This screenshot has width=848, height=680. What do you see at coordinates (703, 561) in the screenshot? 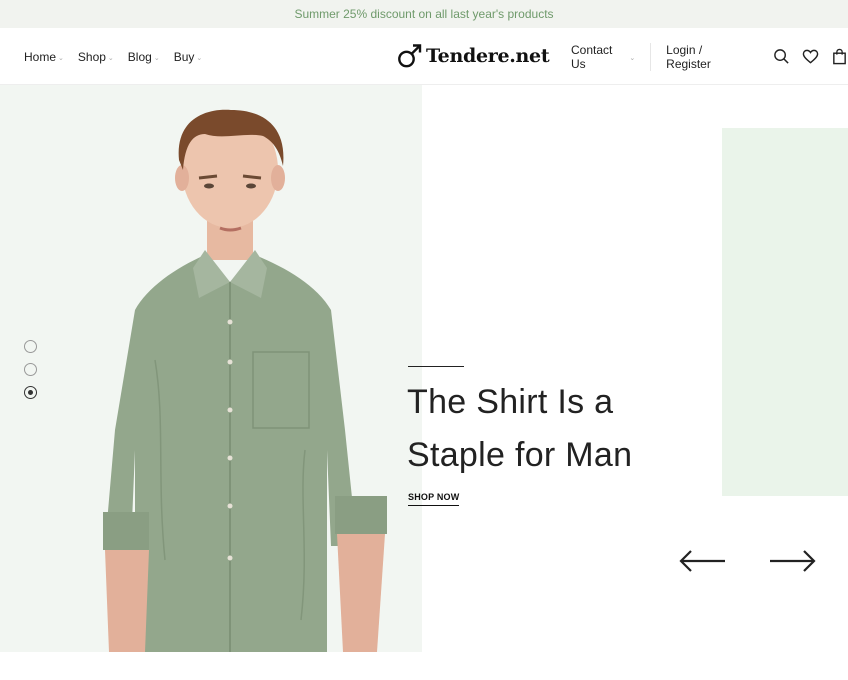
I see `slider-prev-arrow-icon` at bounding box center [703, 561].